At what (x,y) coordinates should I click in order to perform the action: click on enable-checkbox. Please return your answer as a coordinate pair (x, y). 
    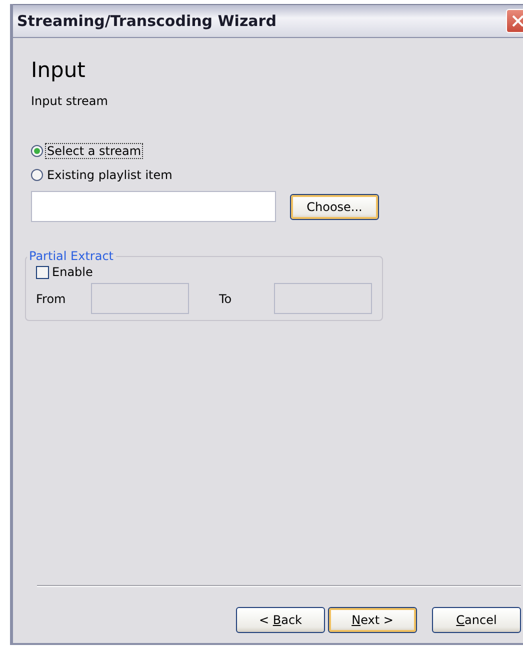
    Looking at the image, I should click on (42, 272).